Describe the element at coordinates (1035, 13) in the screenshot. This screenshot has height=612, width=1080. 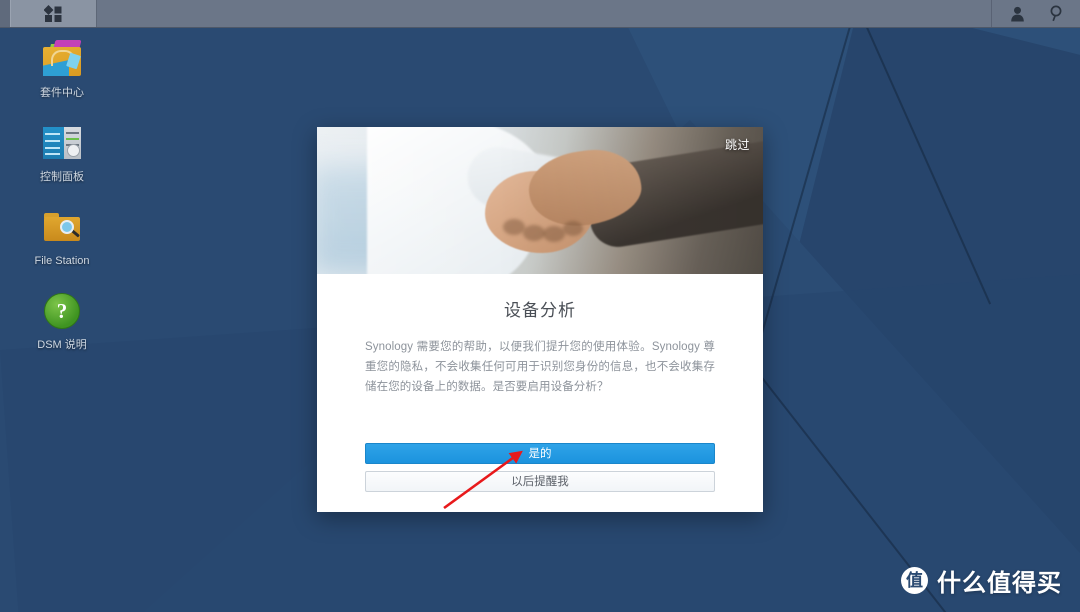
I see `taskbar-tray` at that location.